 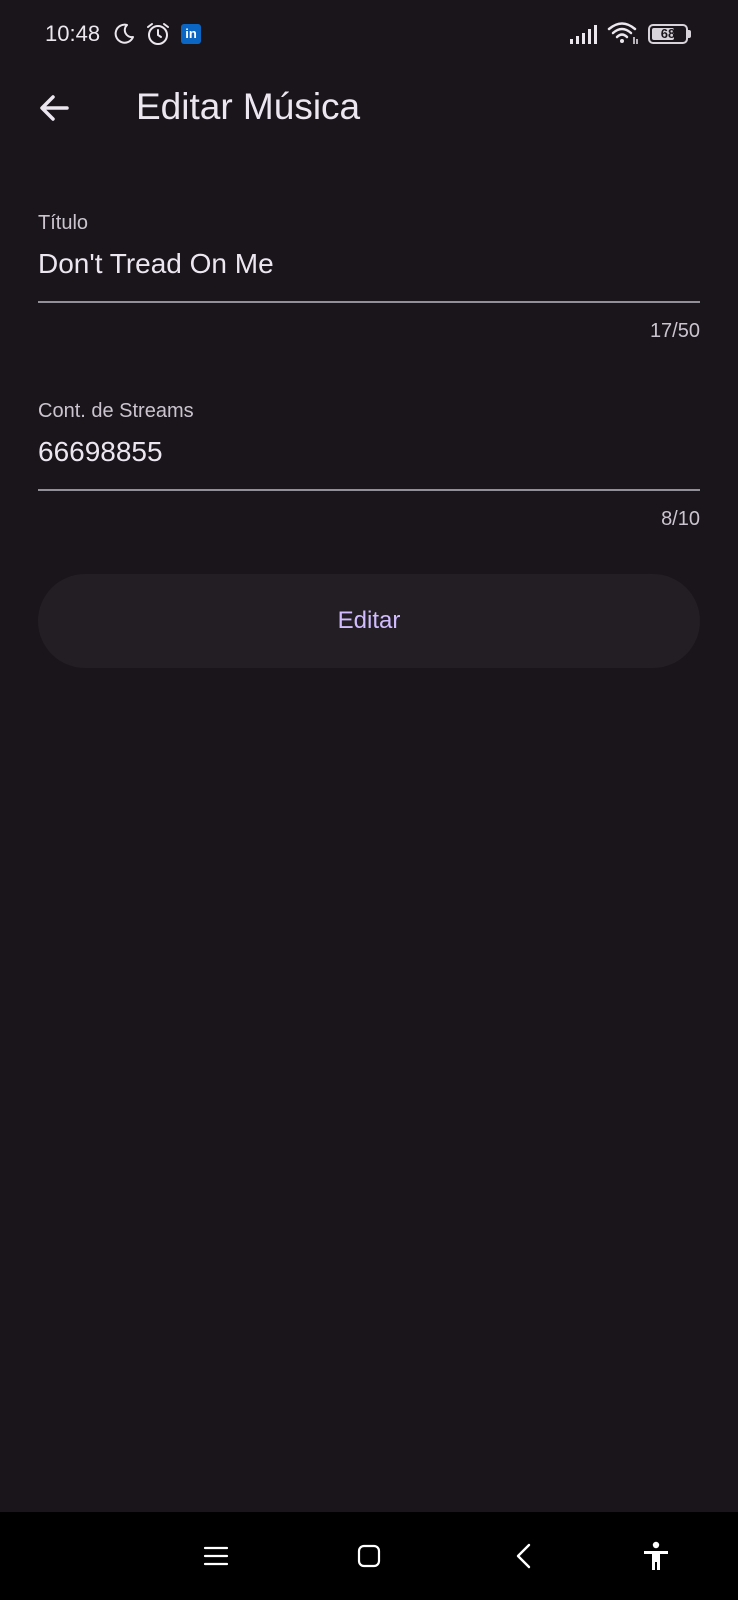 What do you see at coordinates (689, 34) in the screenshot?
I see `battery-tip` at bounding box center [689, 34].